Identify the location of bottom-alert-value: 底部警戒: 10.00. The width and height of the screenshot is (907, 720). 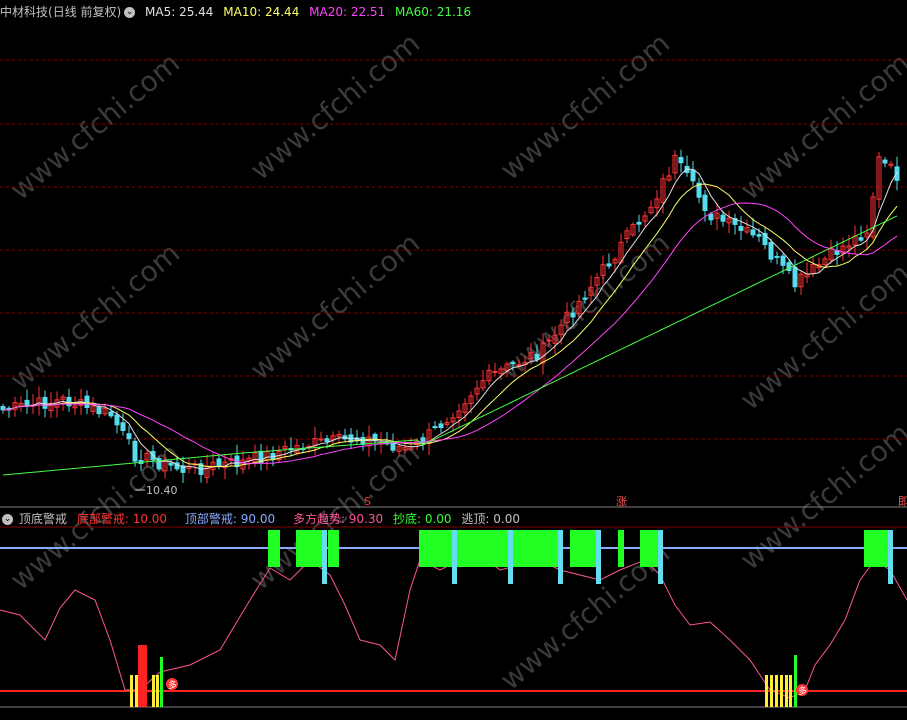
(122, 519).